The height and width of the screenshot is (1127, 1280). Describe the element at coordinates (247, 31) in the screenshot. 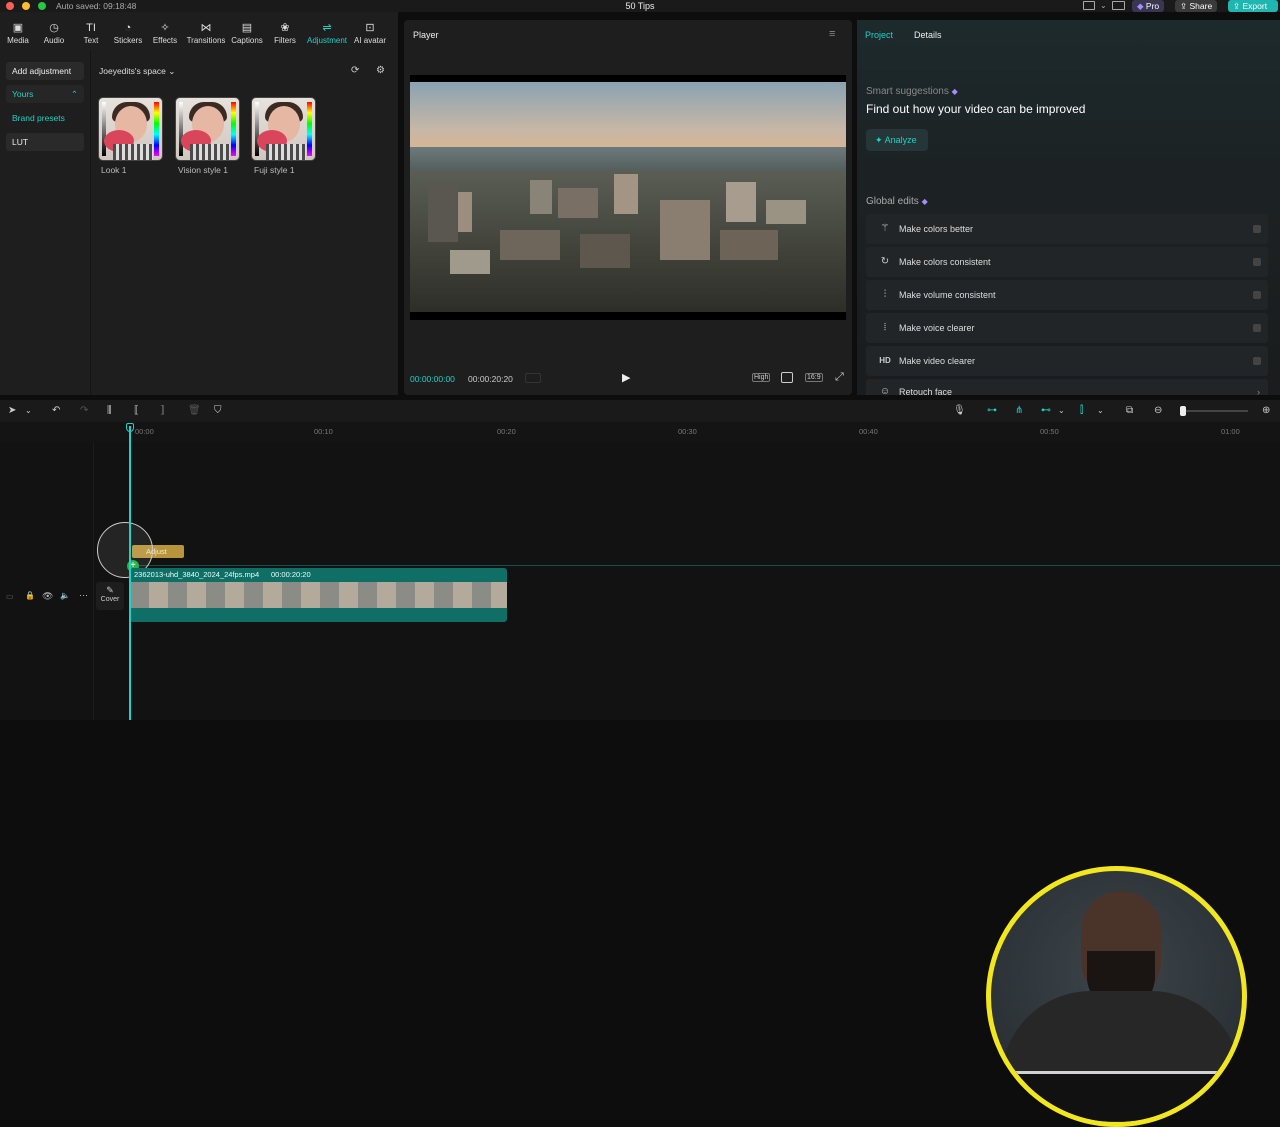

I see `tool-captions: ▤ Captions` at that location.